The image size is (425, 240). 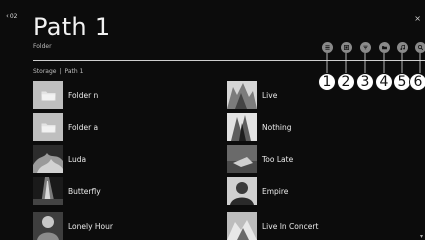 I want to click on search-icon, so click(x=420, y=47).